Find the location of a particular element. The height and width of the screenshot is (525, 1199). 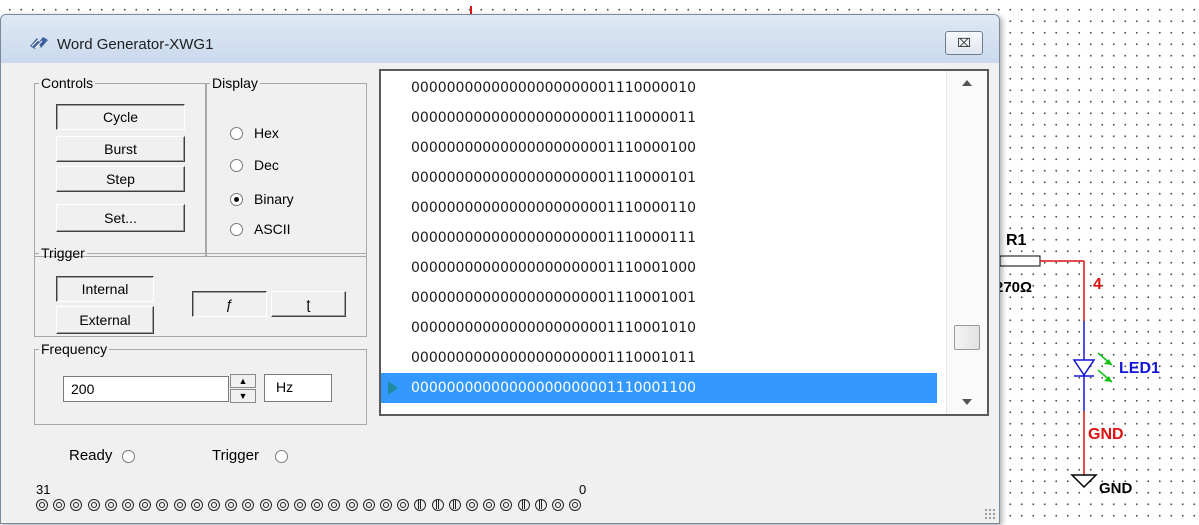

radio-hex is located at coordinates (236, 133).